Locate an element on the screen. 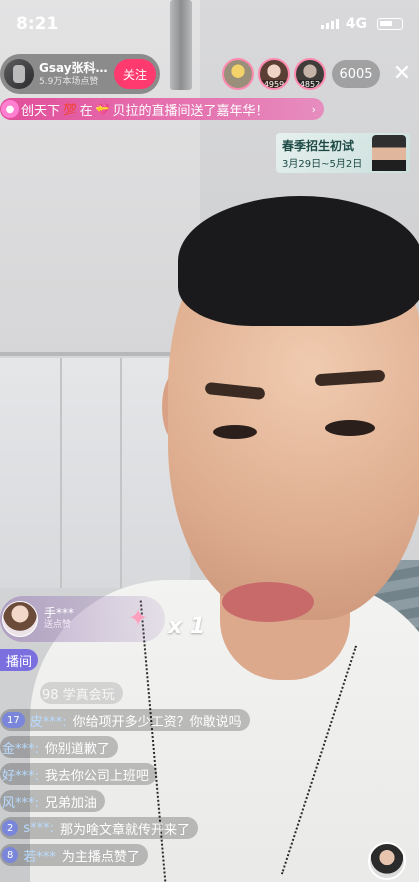 The width and height of the screenshot is (419, 882). thumbs-up-icon: ✦ is located at coordinates (138, 618).